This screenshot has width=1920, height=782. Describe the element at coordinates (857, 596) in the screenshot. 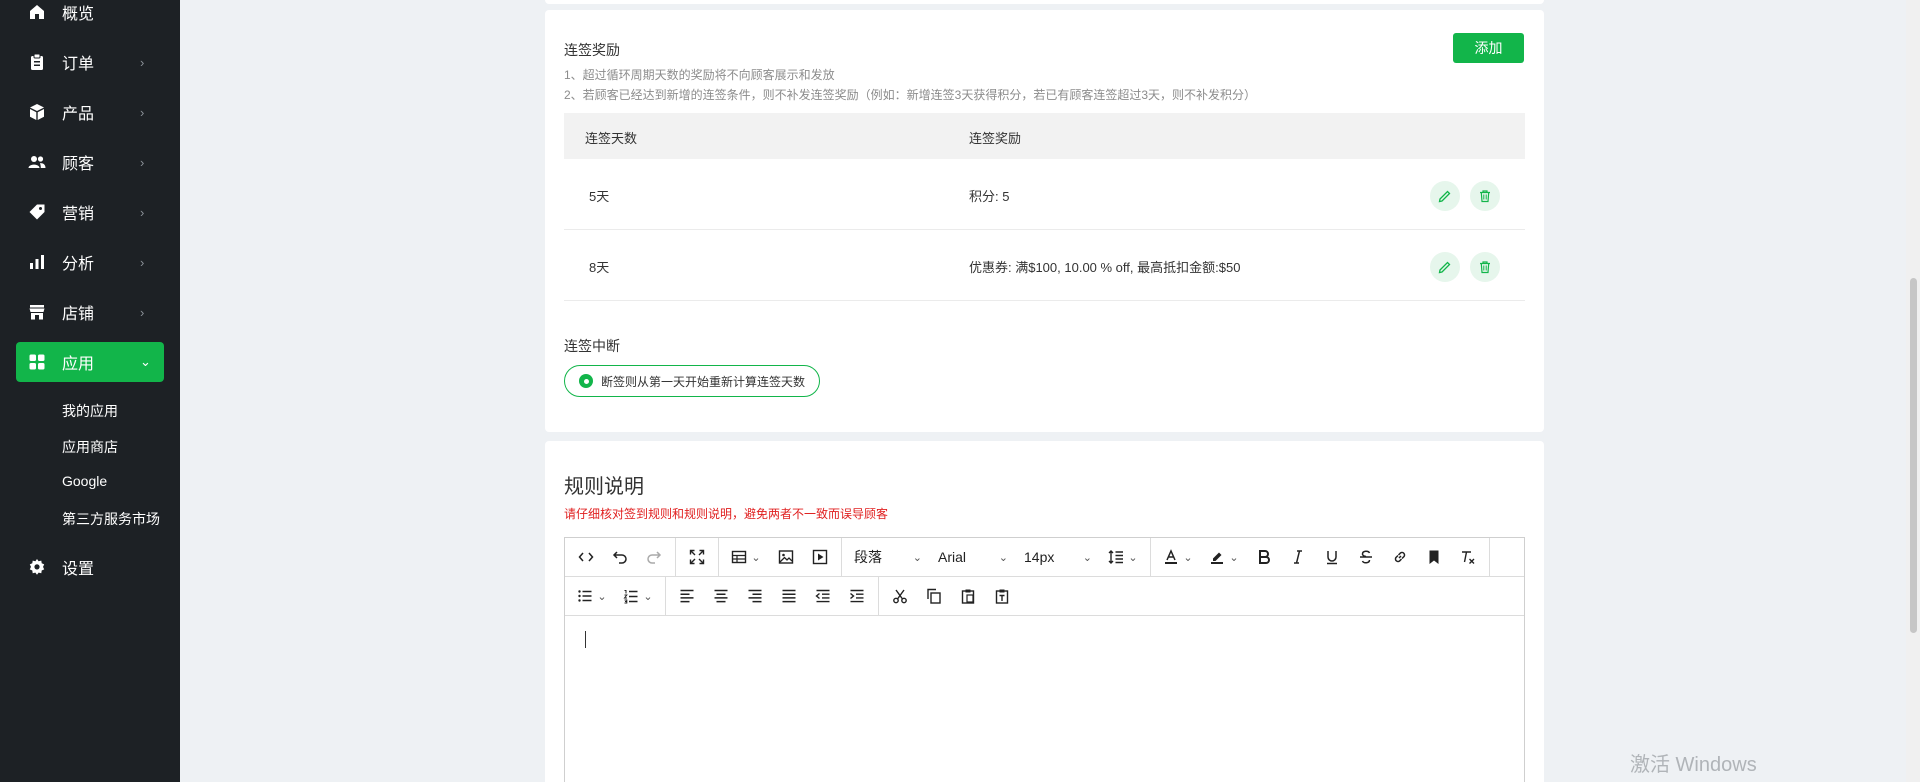

I see `indent-icon` at that location.